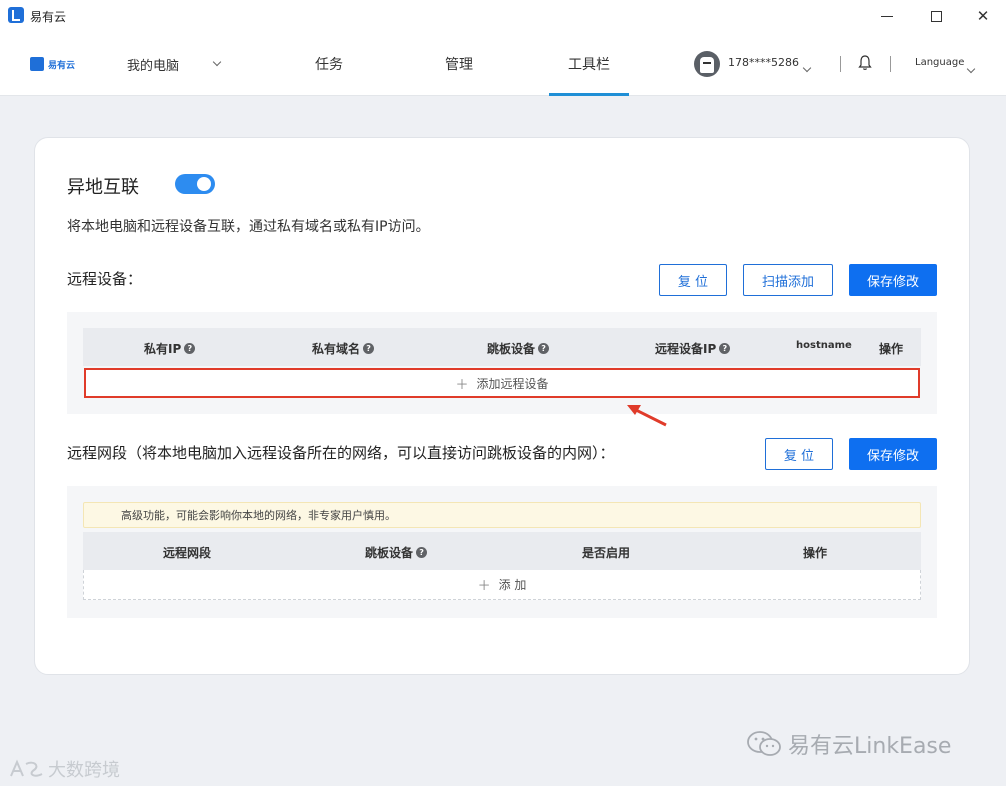  I want to click on close-button: ✕, so click(983, 16).